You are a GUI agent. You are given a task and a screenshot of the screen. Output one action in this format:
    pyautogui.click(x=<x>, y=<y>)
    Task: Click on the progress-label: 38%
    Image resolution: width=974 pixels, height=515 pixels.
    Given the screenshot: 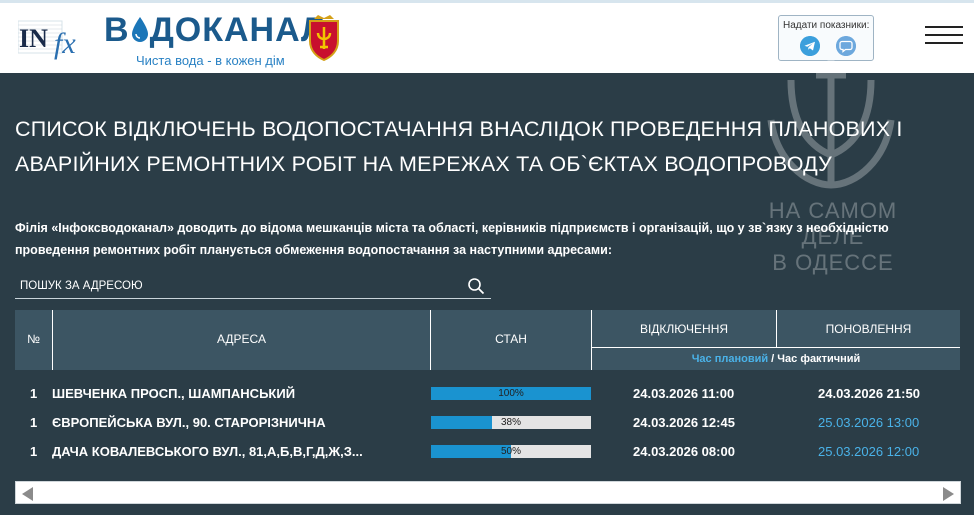 What is the action you would take?
    pyautogui.click(x=510, y=422)
    